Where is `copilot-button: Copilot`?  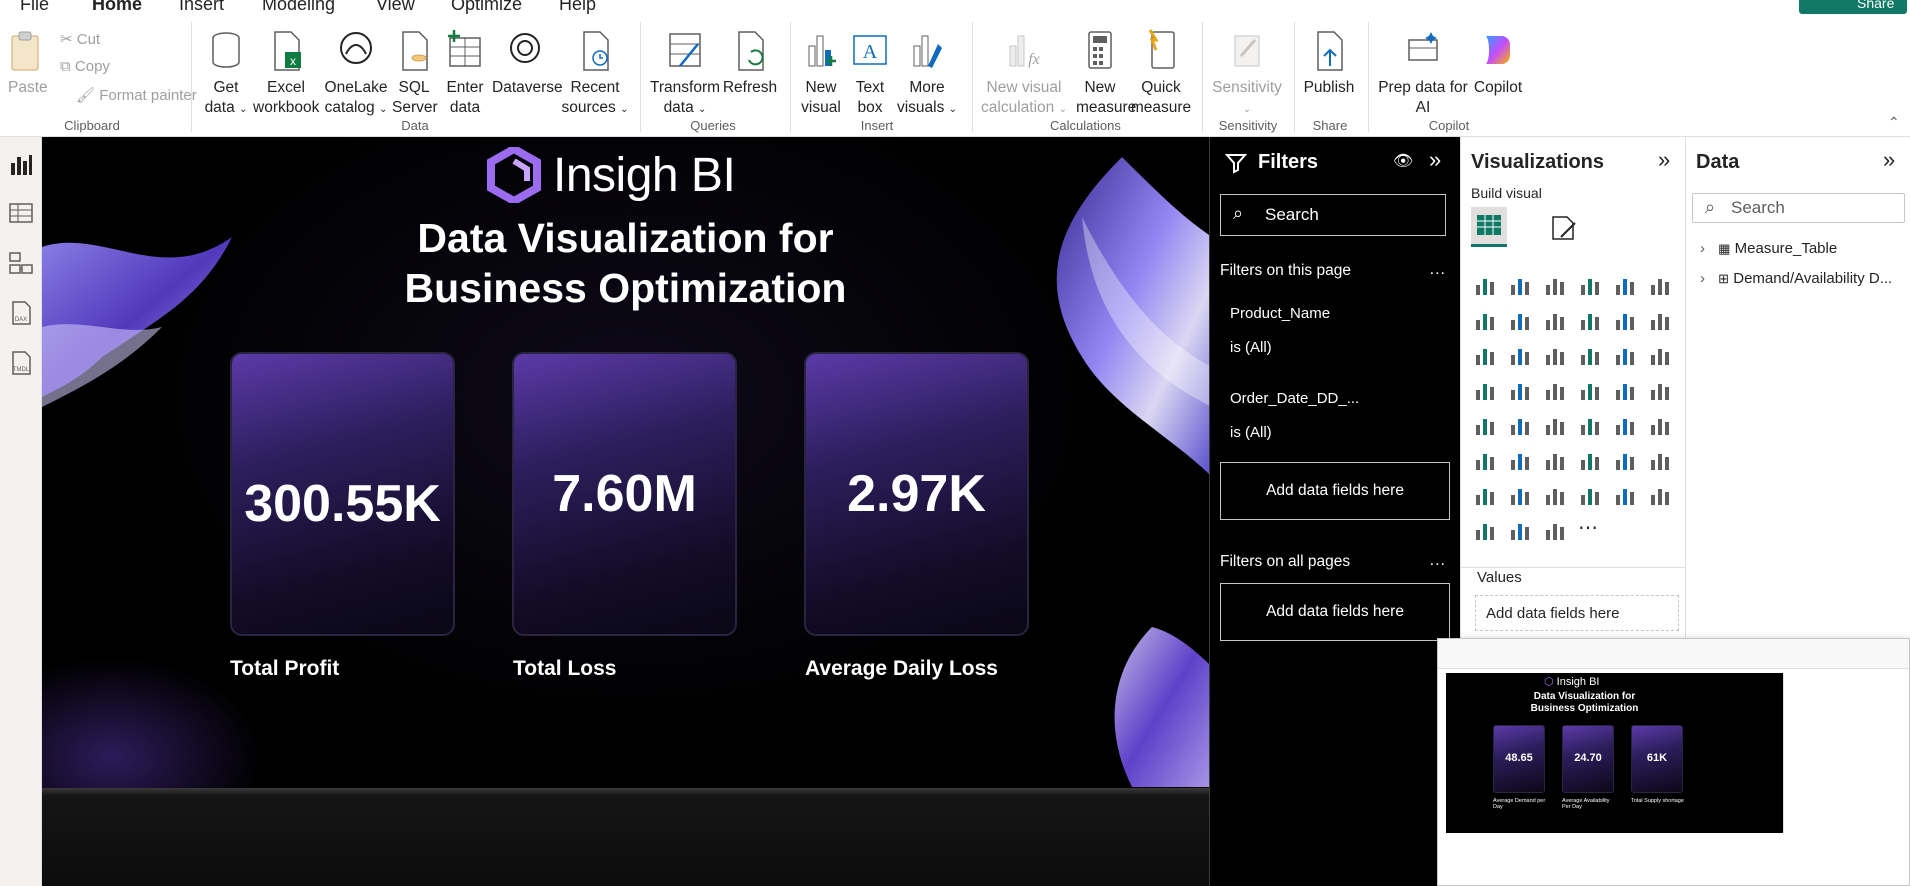 copilot-button: Copilot is located at coordinates (1498, 63).